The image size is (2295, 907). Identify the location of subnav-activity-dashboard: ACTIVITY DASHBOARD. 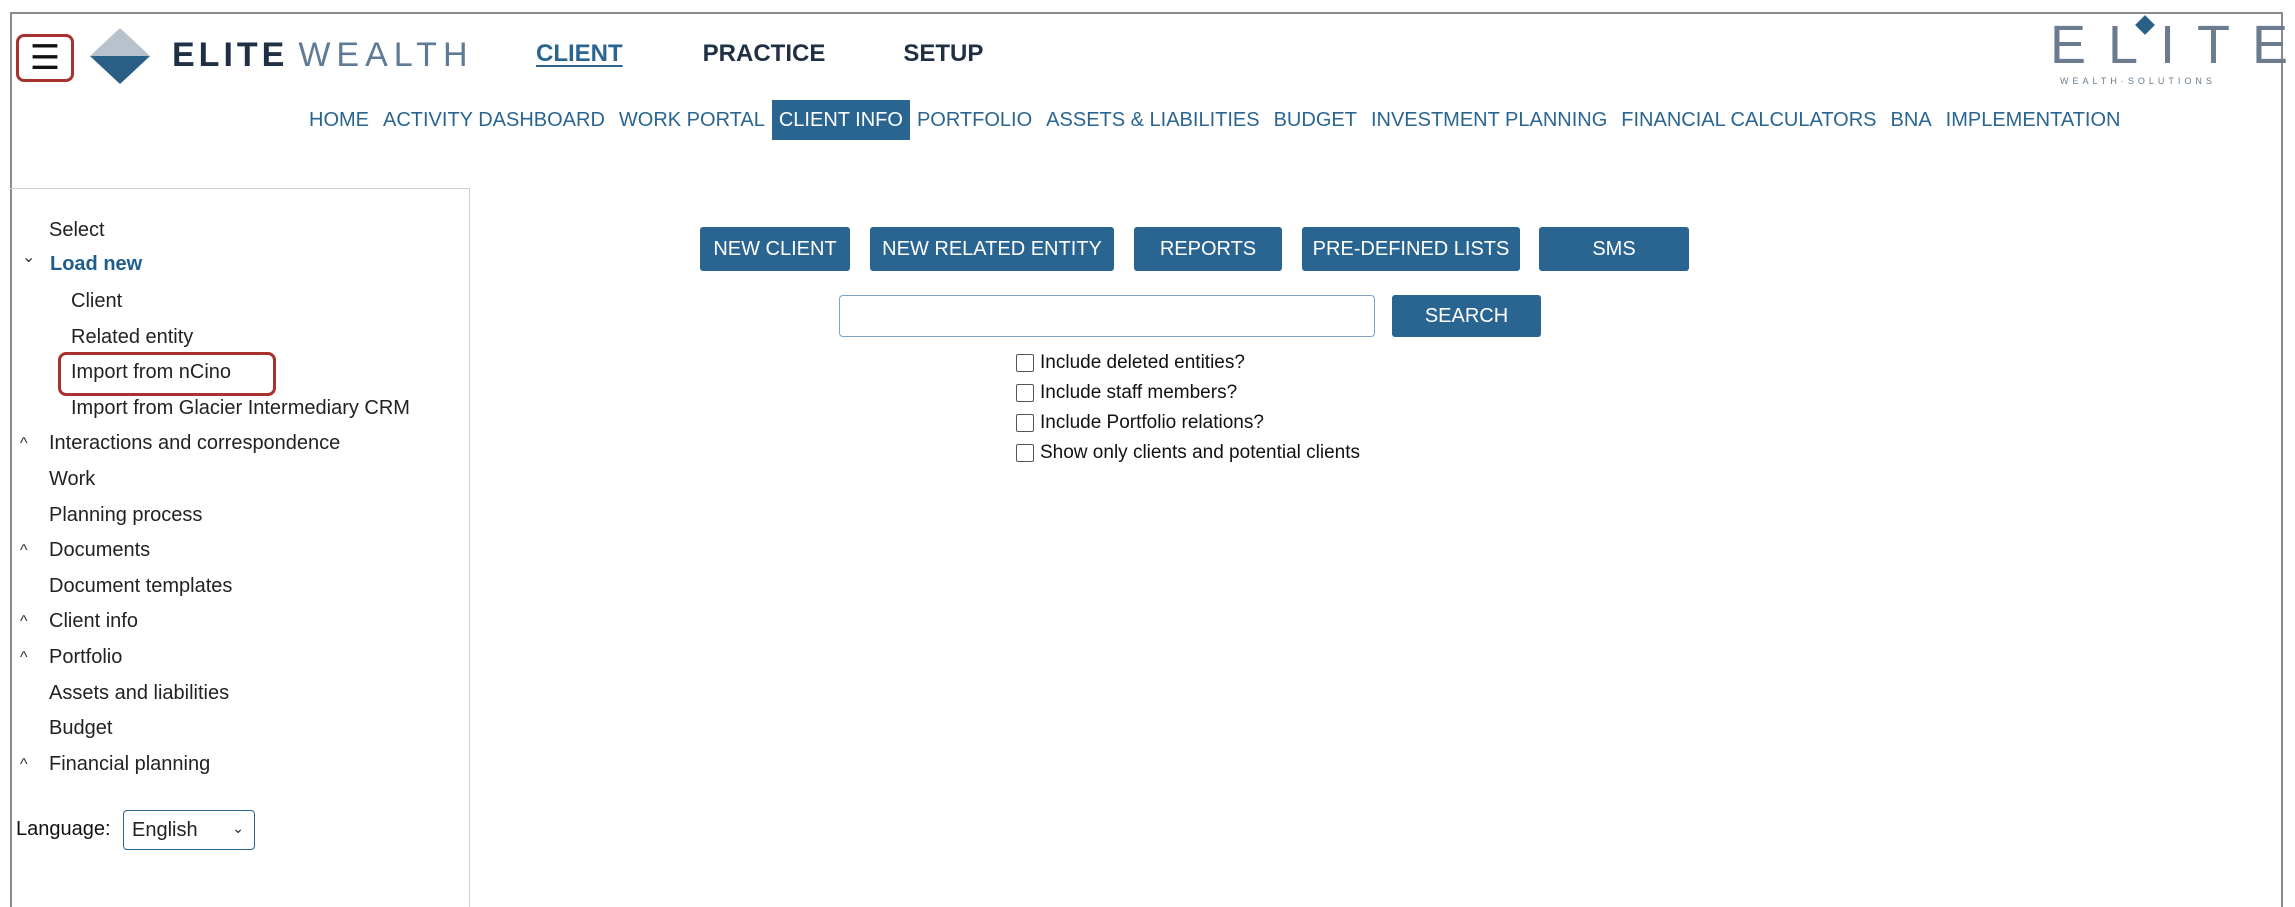
(494, 120).